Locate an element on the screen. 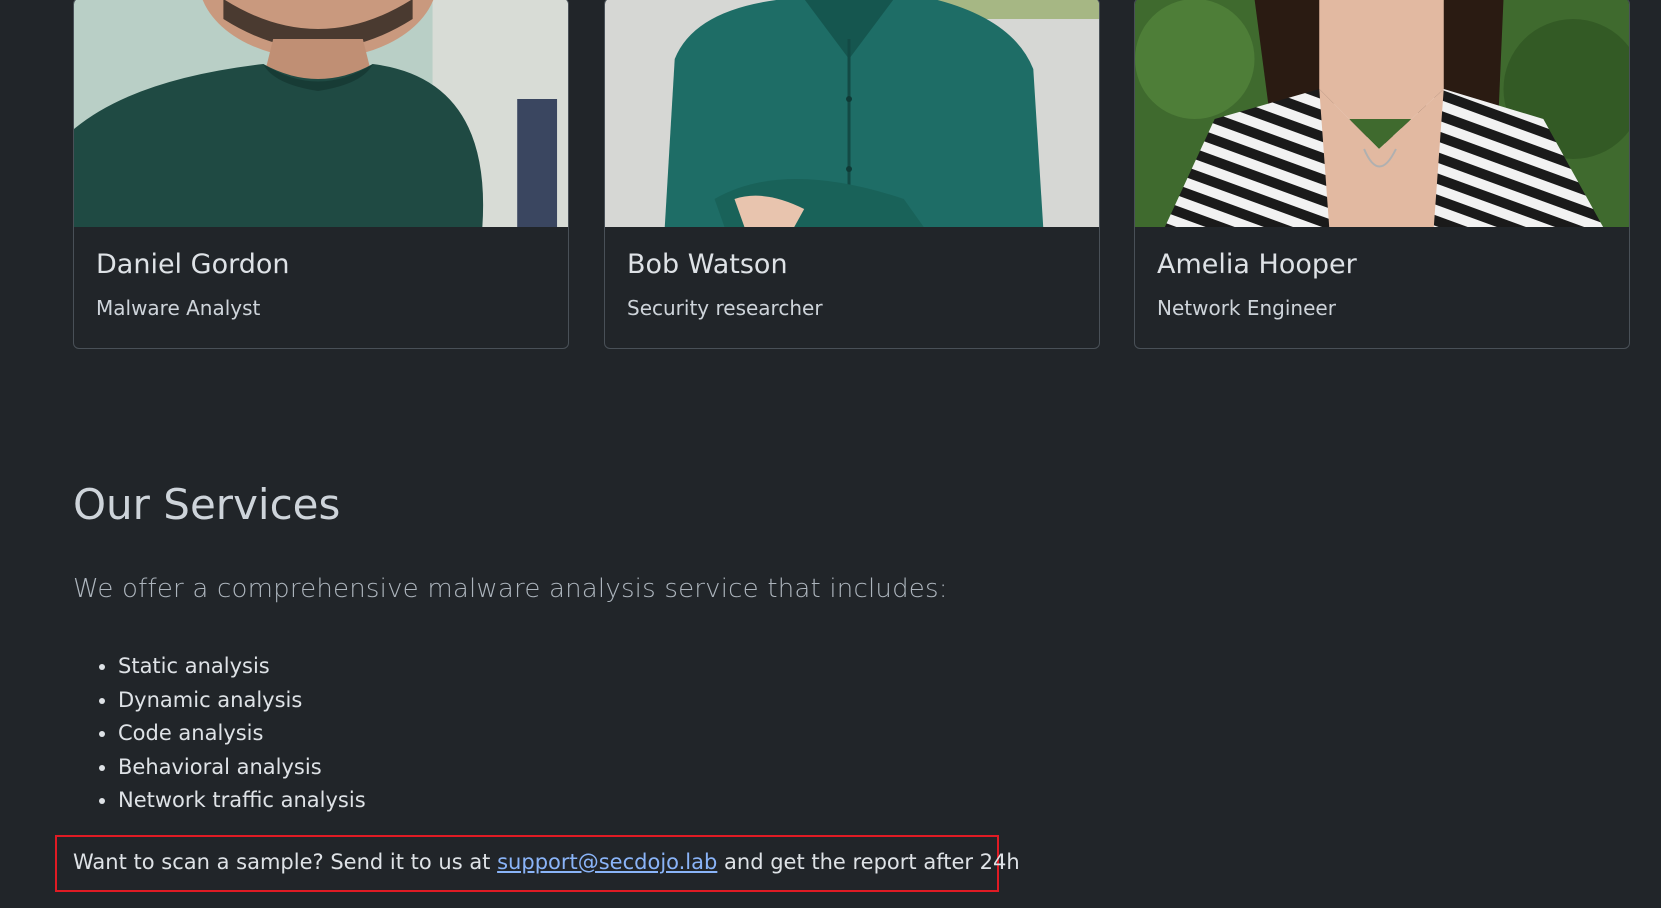 The height and width of the screenshot is (908, 1661). cta-text-before: Want to scan a sample? Send it to us at is located at coordinates (282, 862).